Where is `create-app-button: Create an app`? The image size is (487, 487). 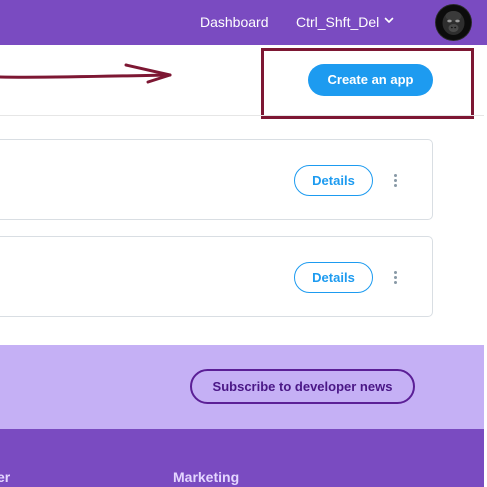 create-app-button: Create an app is located at coordinates (370, 80).